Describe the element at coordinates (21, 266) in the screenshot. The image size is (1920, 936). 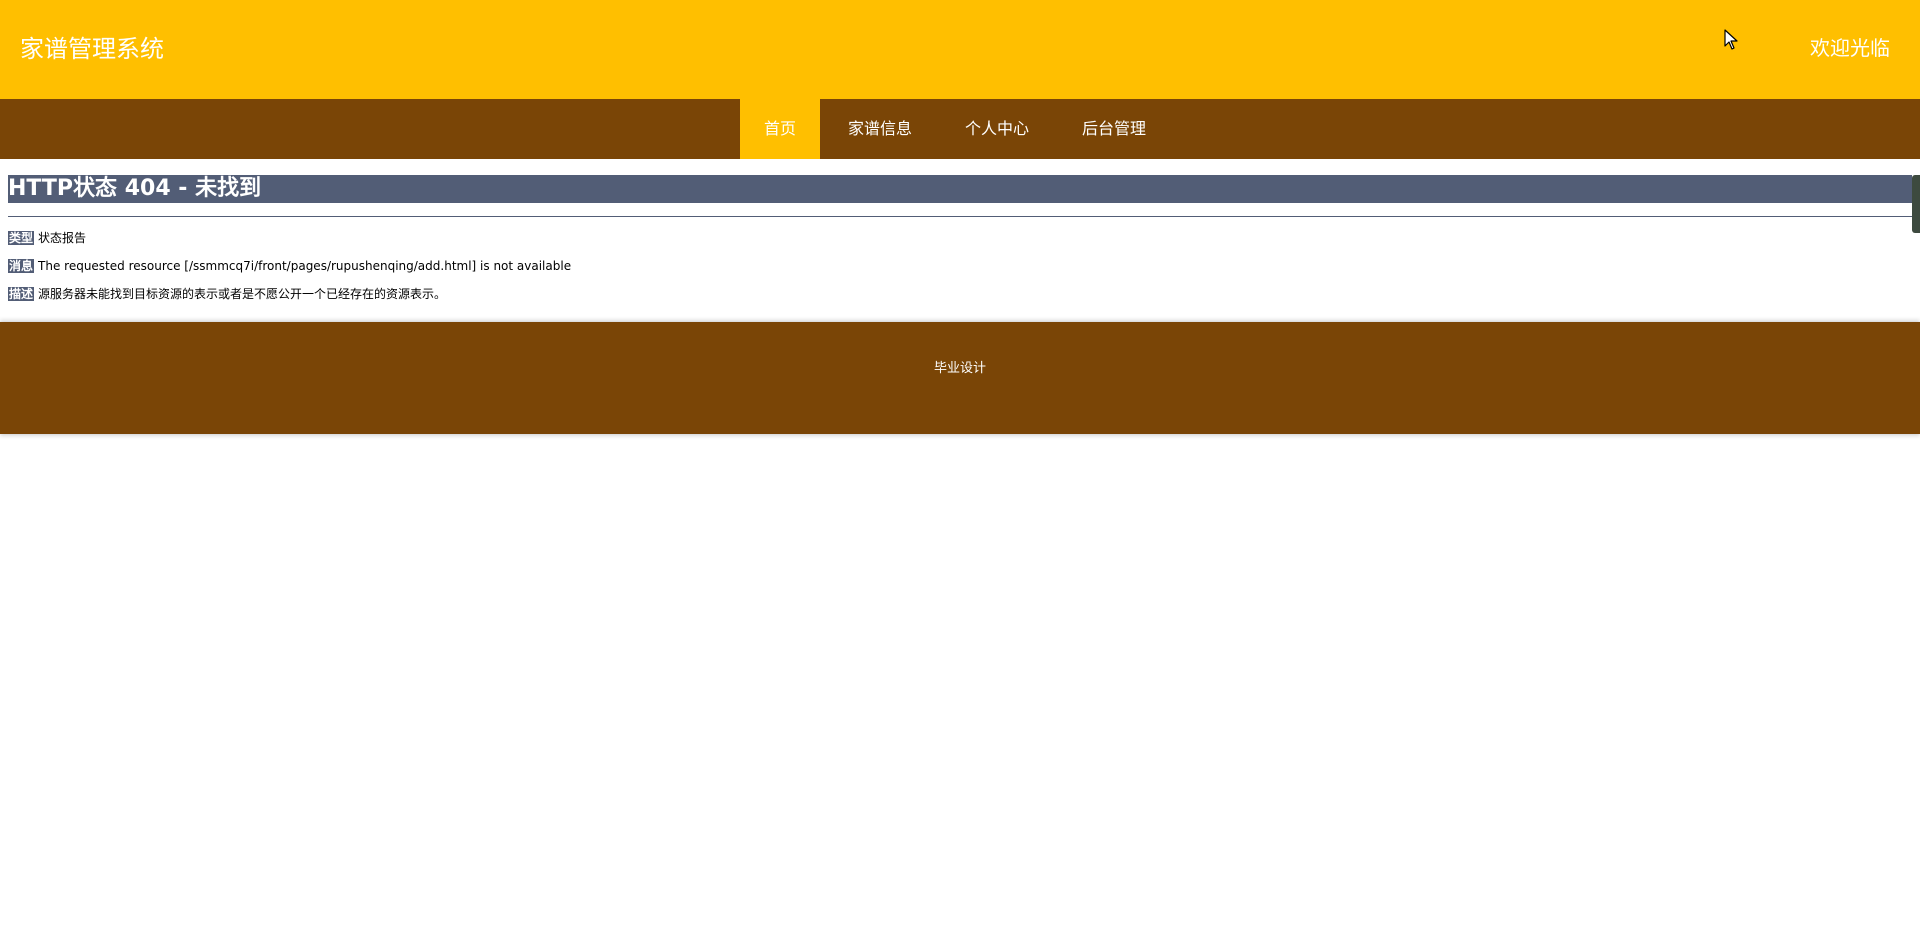
I see `error-message-label: 消息` at that location.